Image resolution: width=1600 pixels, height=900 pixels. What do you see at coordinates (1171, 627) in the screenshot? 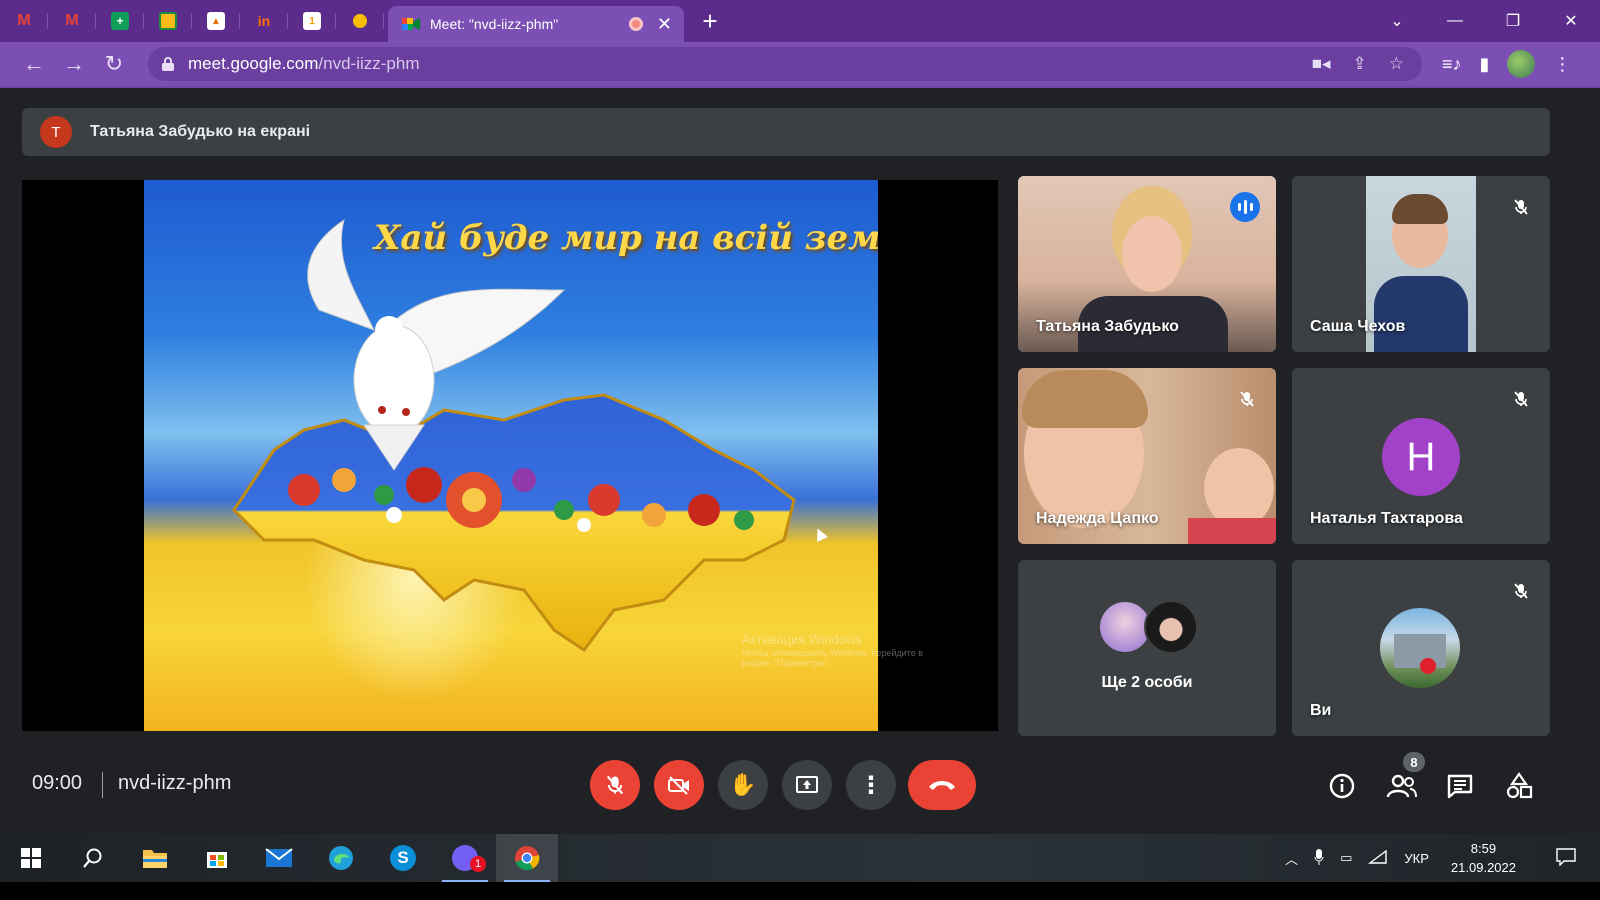
I see `avatar` at bounding box center [1171, 627].